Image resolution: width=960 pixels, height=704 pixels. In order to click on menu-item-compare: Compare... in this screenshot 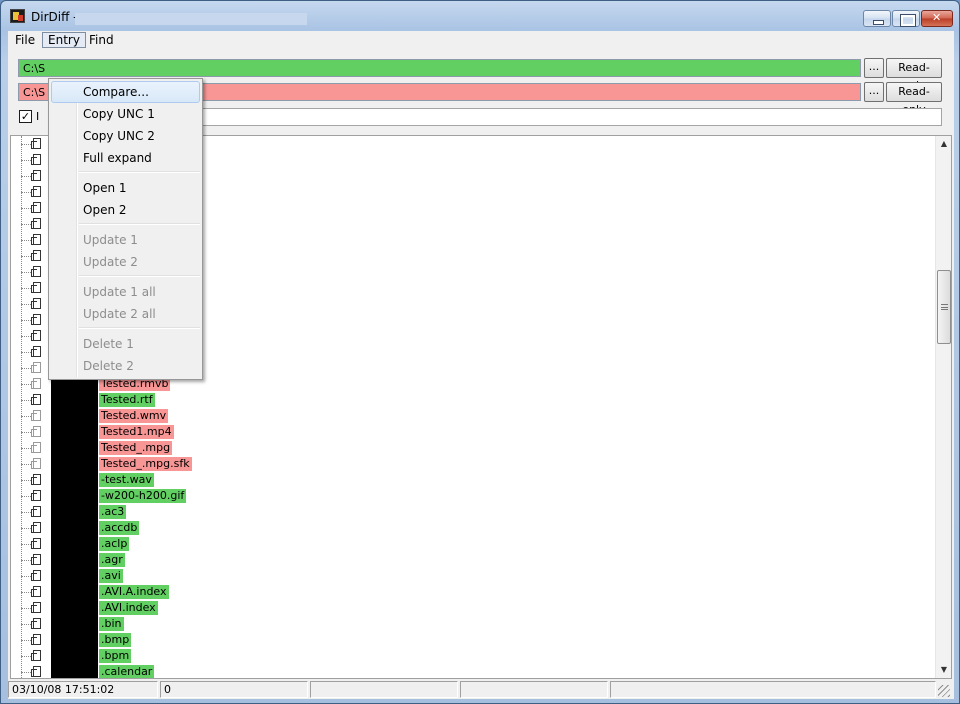, I will do `click(125, 92)`.